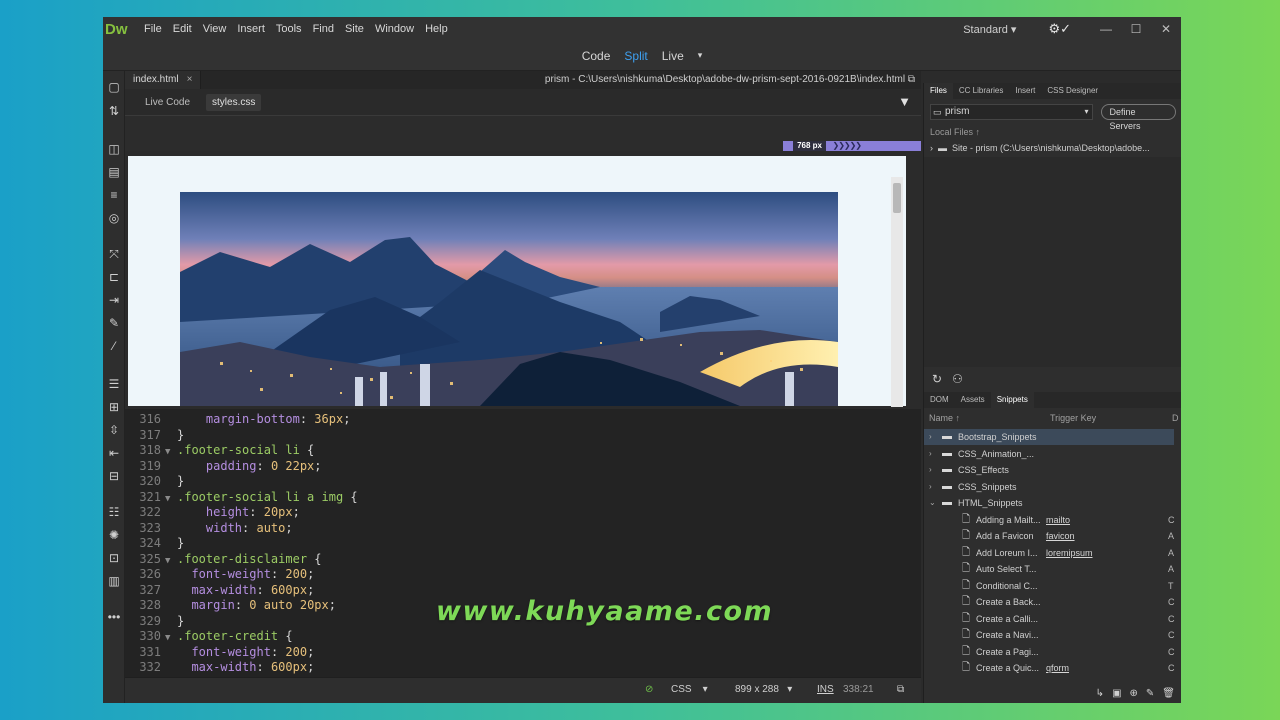 The height and width of the screenshot is (720, 1280). What do you see at coordinates (939, 400) in the screenshot?
I see `tab-dom: DOM` at bounding box center [939, 400].